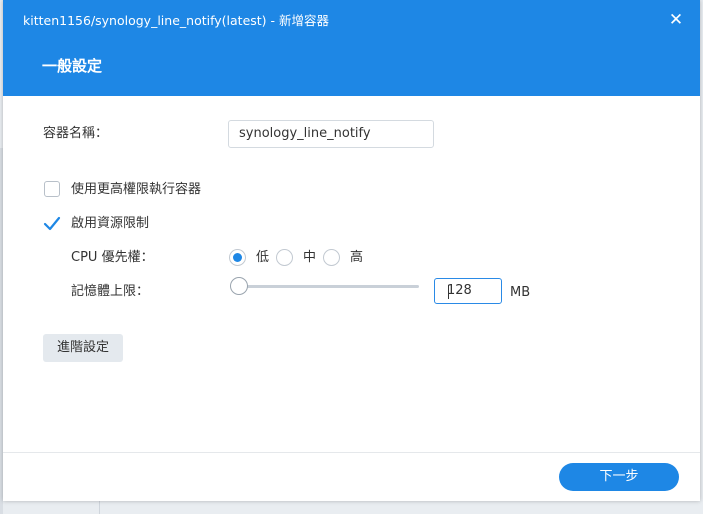 The image size is (703, 514). I want to click on cpu-priority-label: CPU 優先權：, so click(112, 257).